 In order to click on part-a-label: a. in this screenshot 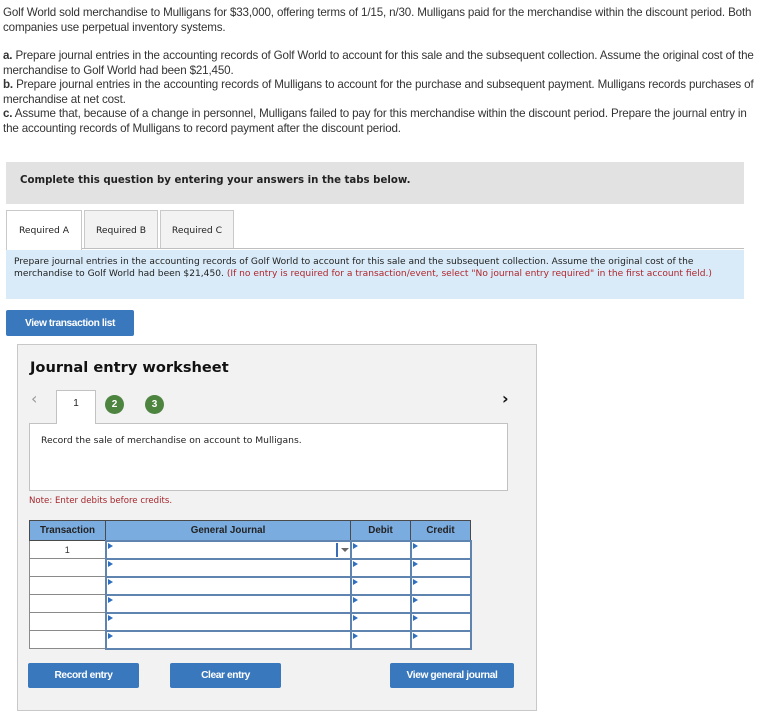, I will do `click(8, 55)`.